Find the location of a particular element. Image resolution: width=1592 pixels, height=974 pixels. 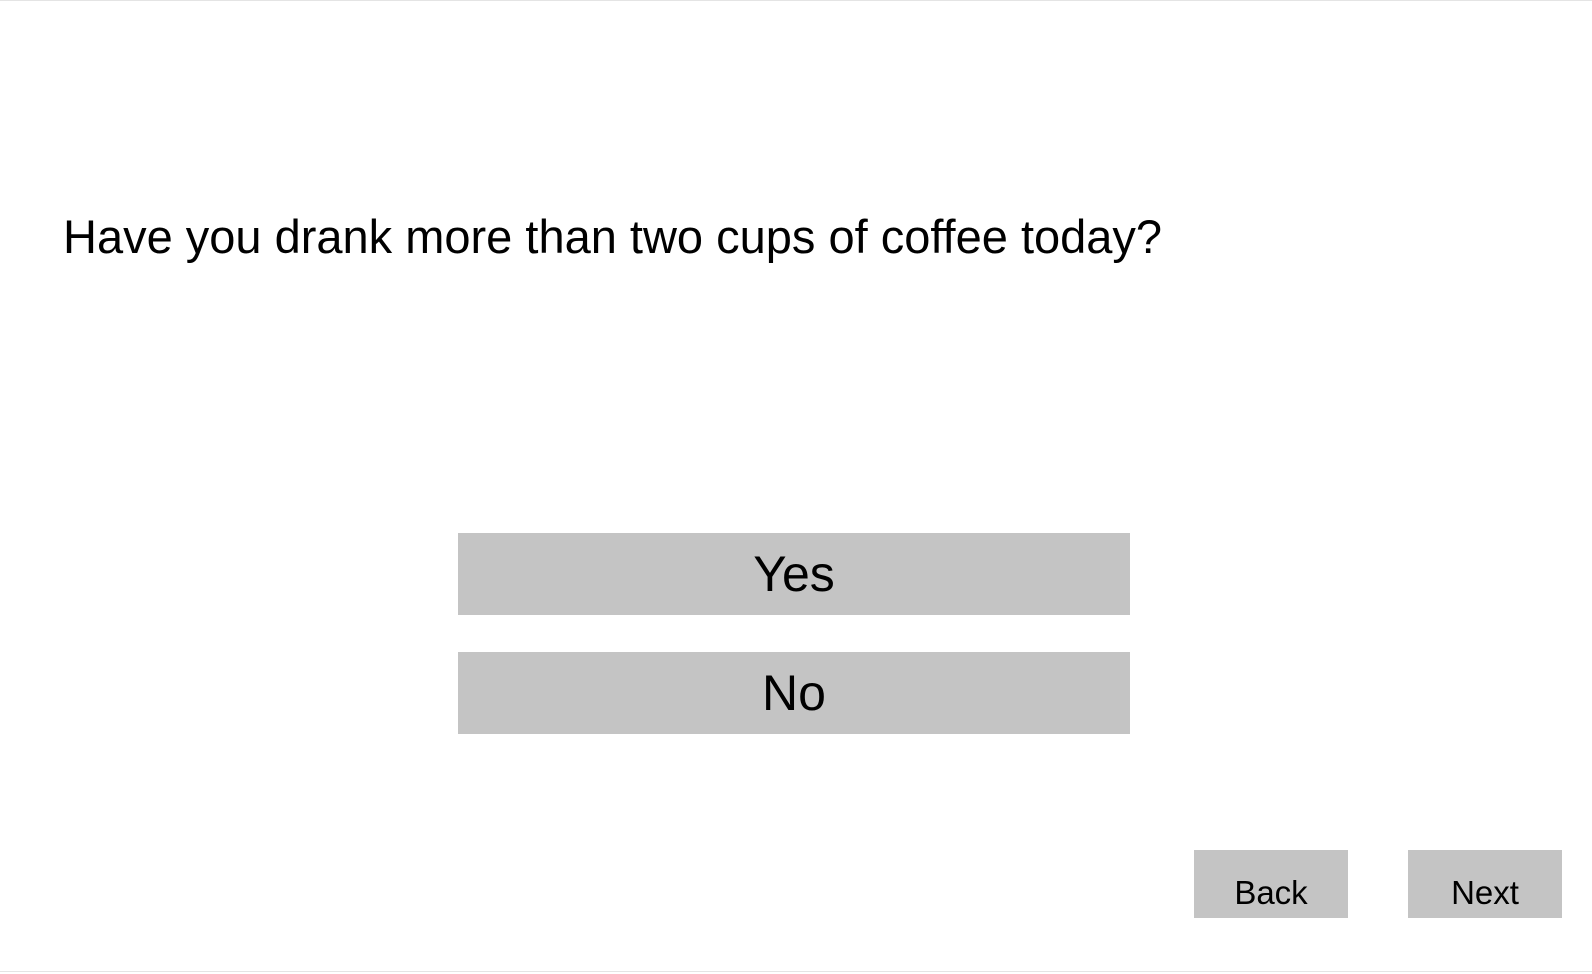

answer-yes-label: Yes is located at coordinates (794, 574).